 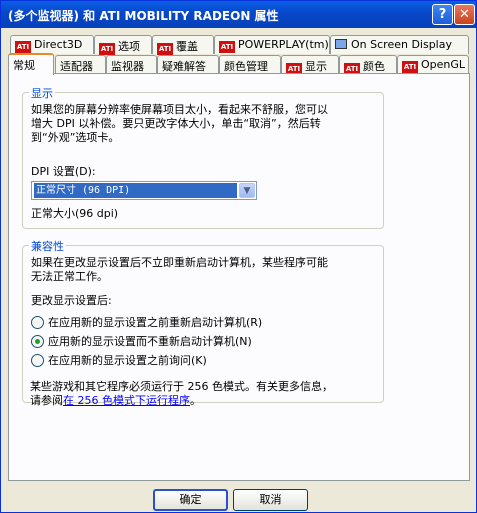 I want to click on dpi-setting-label: DPI 设置(D):, so click(x=63, y=171).